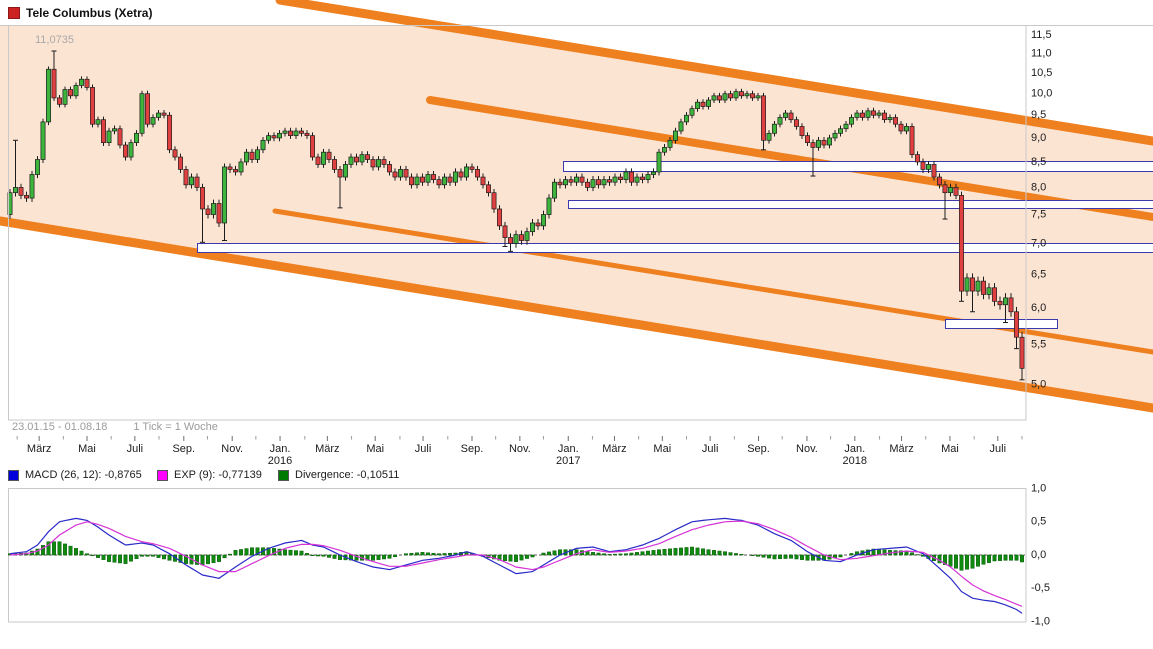 The height and width of the screenshot is (649, 1153). I want to click on svg-text: 5,0, so click(1038, 385).